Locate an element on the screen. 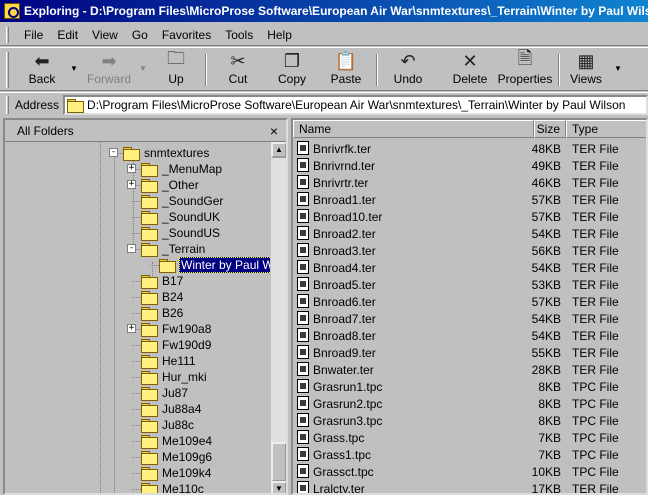 This screenshot has width=648, height=495. tree-item-label: _SoundUS is located at coordinates (191, 233).